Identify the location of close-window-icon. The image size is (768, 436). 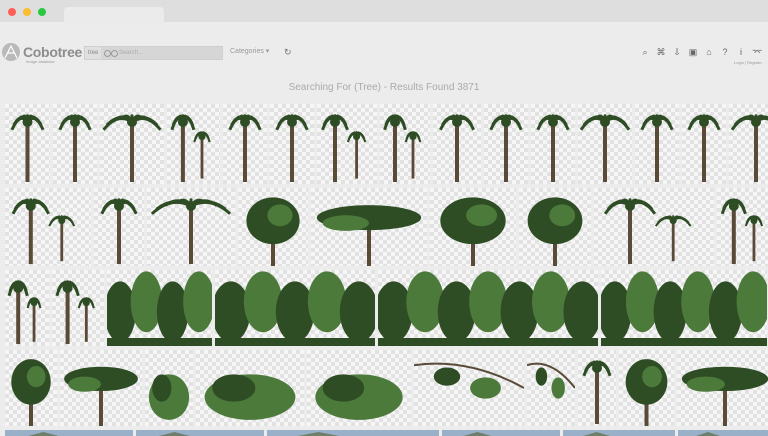
(12, 12).